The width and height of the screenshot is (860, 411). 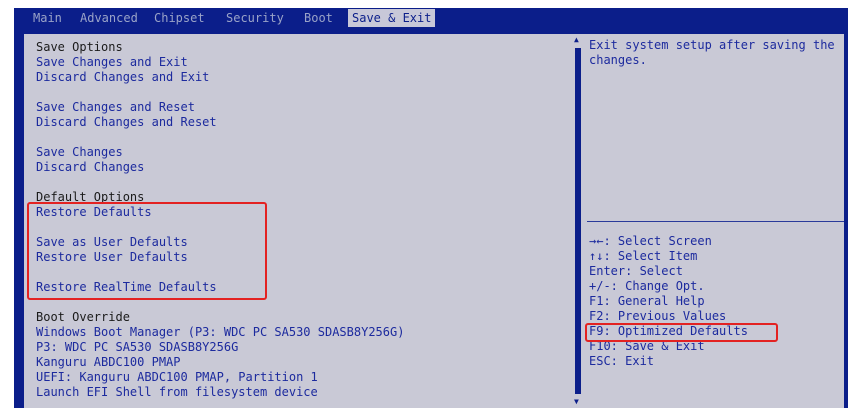 What do you see at coordinates (318, 18) in the screenshot?
I see `tab-boot: Boot` at bounding box center [318, 18].